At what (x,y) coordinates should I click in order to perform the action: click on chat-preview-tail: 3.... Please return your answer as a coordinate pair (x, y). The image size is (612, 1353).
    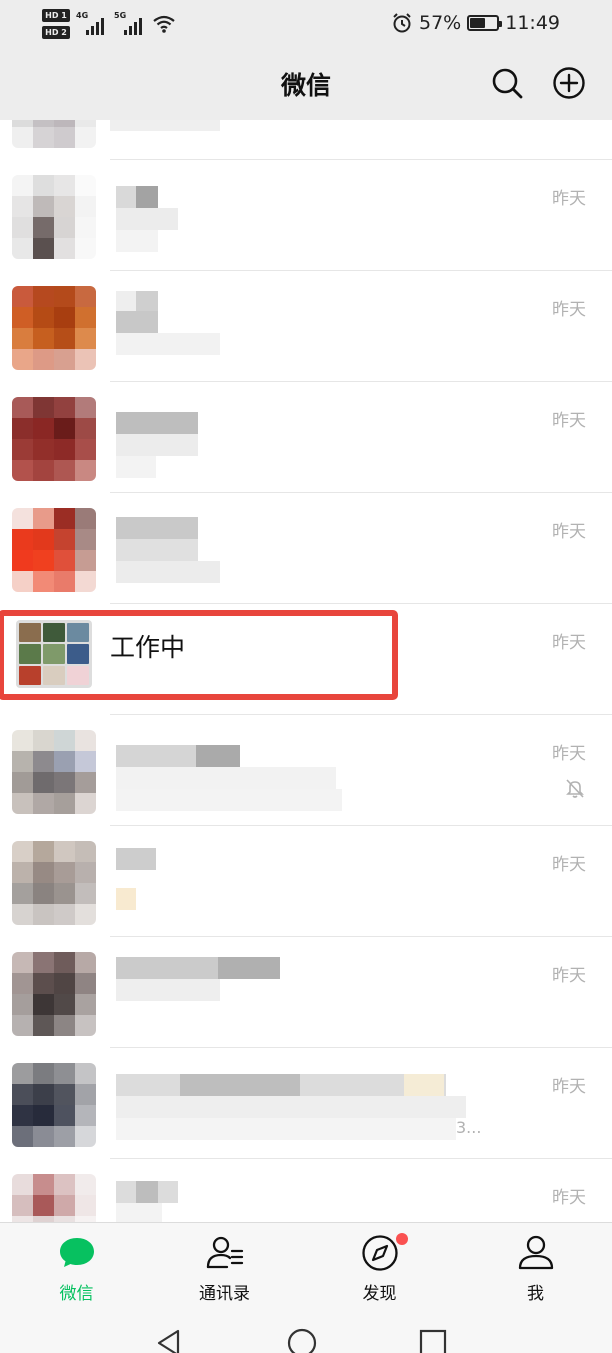
    Looking at the image, I should click on (469, 1127).